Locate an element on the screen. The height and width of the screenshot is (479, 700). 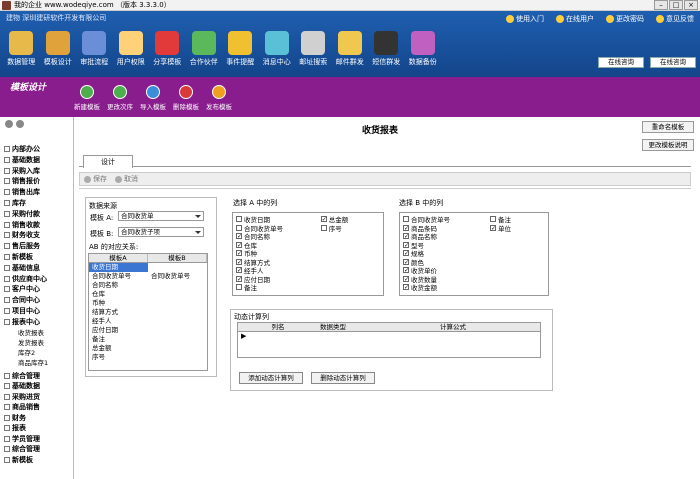
mapping-row: 序号 is located at coordinates (148, 357).